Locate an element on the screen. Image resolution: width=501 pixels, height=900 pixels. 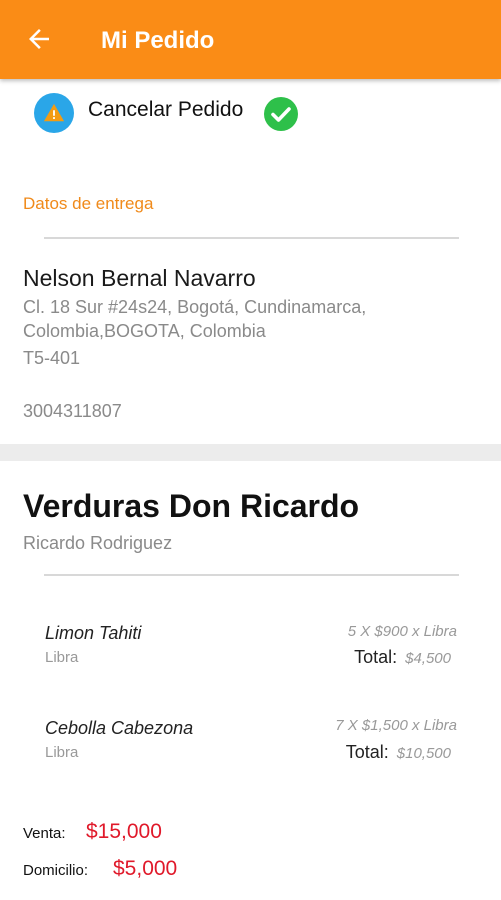
item-quantity-price: 7 X $1,500 x Libra is located at coordinates (396, 725).